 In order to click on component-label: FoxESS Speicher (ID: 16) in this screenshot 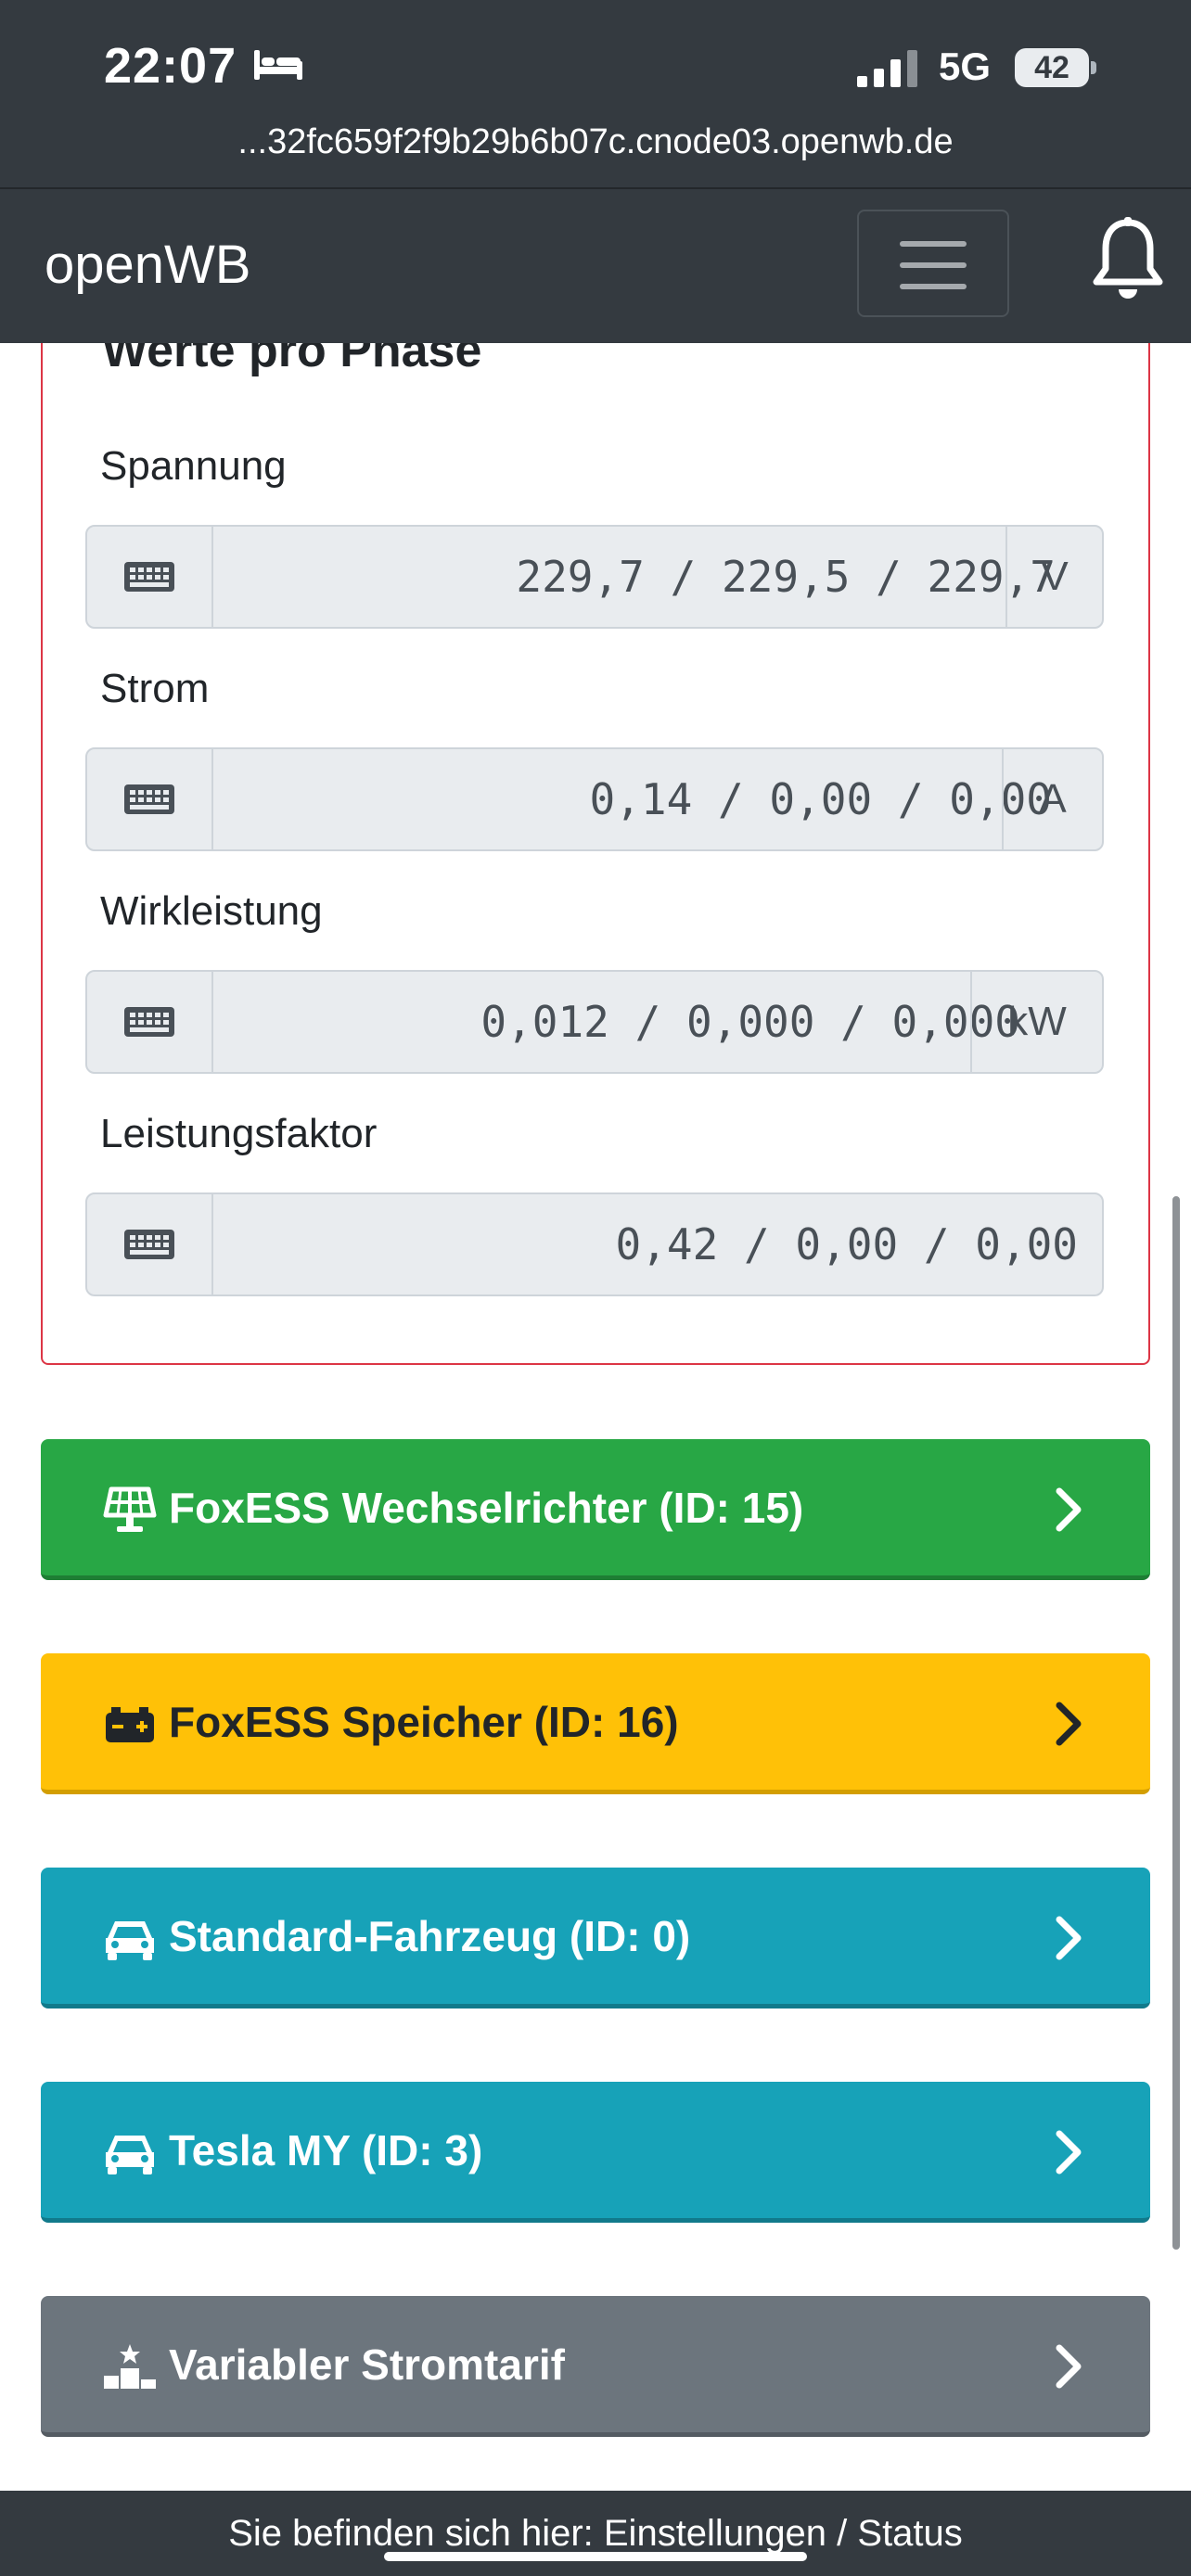, I will do `click(424, 1722)`.